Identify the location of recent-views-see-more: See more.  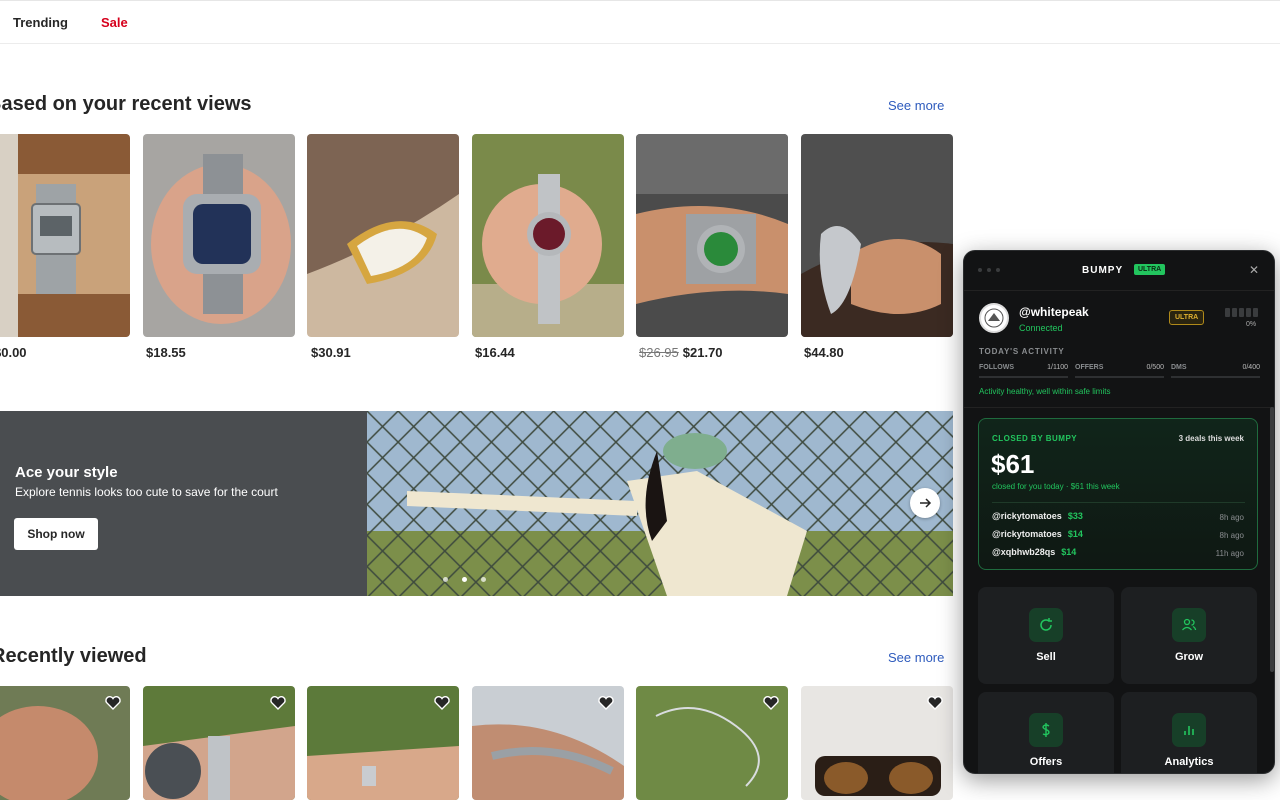
(916, 105).